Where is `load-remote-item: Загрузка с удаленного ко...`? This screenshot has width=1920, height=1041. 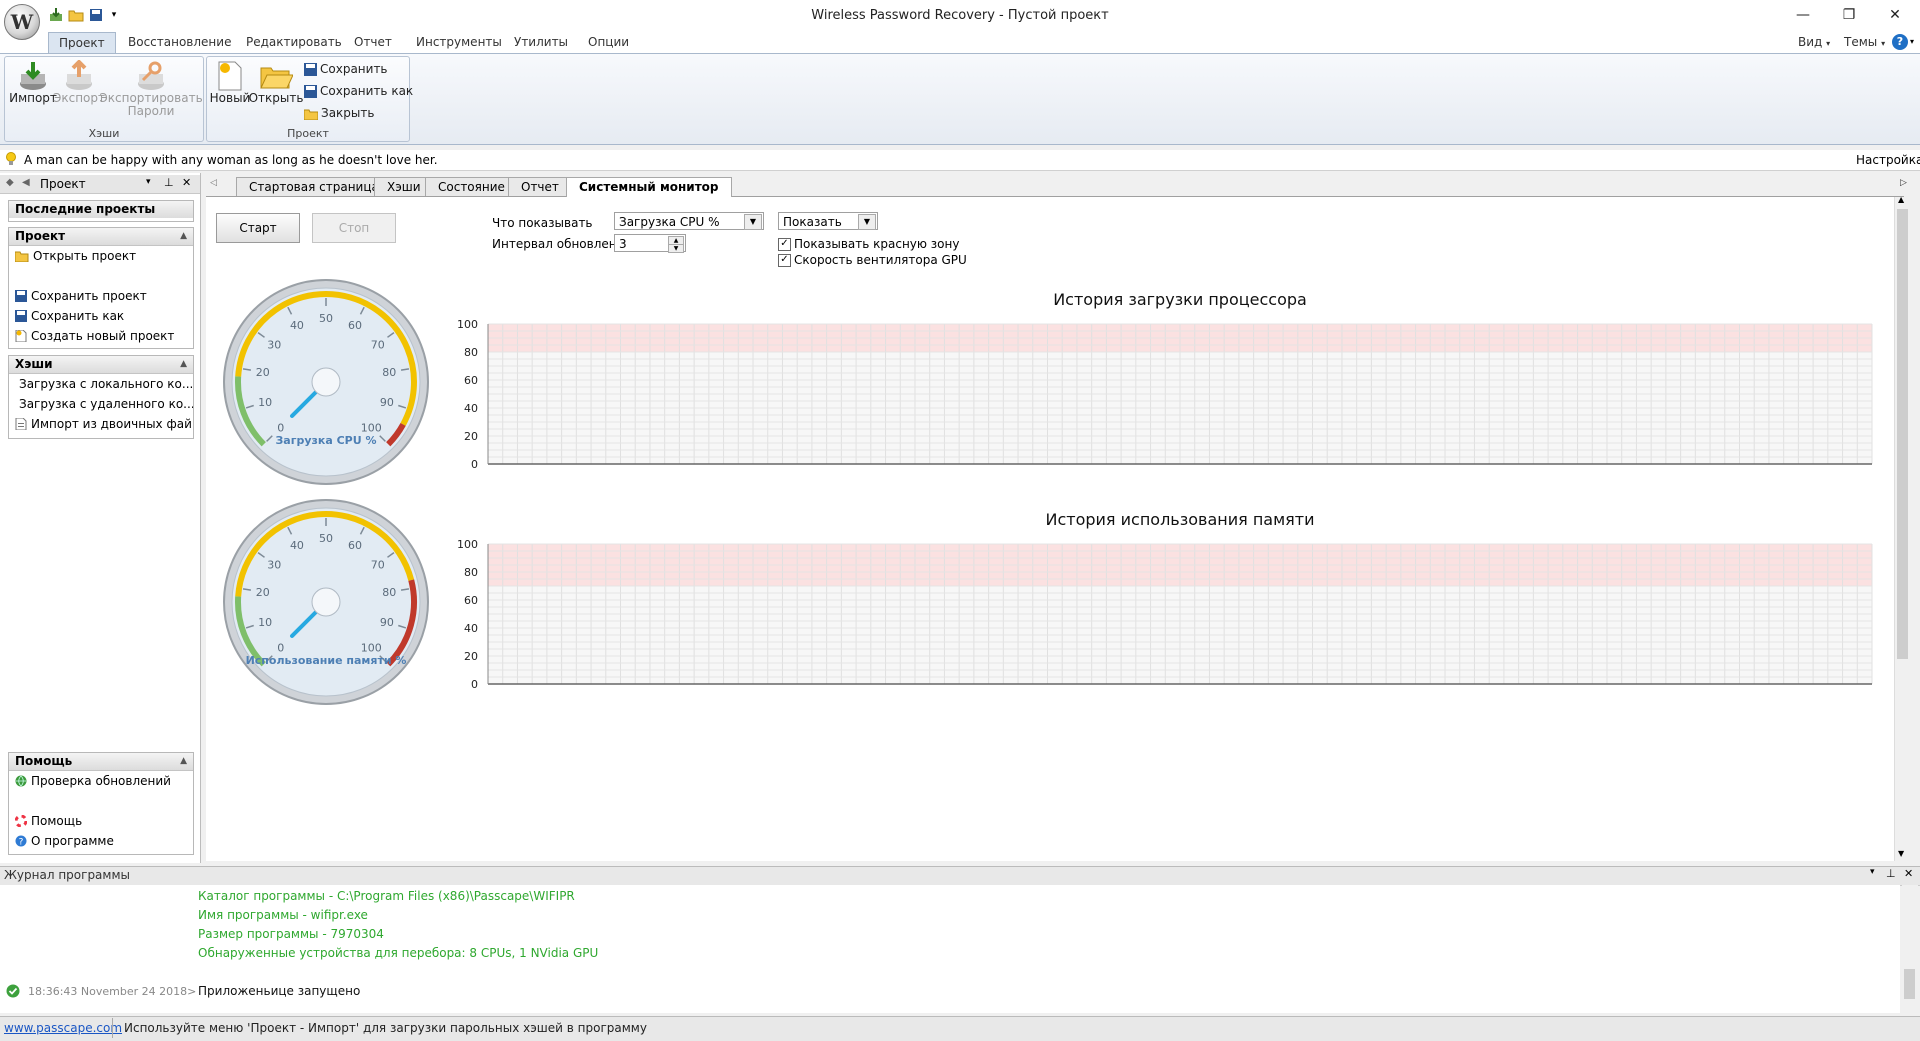
load-remote-item: Загрузка с удаленного ко... is located at coordinates (101, 404).